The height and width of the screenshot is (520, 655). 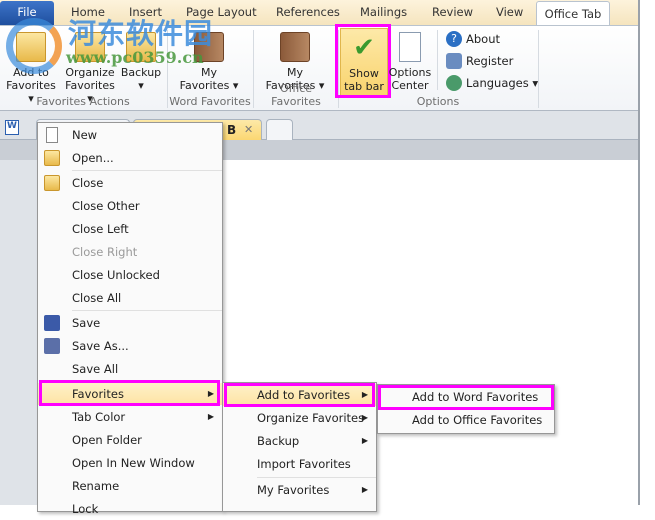 What do you see at coordinates (130, 275) in the screenshot?
I see `menu-item-close-unlocked: Close Unlocked` at bounding box center [130, 275].